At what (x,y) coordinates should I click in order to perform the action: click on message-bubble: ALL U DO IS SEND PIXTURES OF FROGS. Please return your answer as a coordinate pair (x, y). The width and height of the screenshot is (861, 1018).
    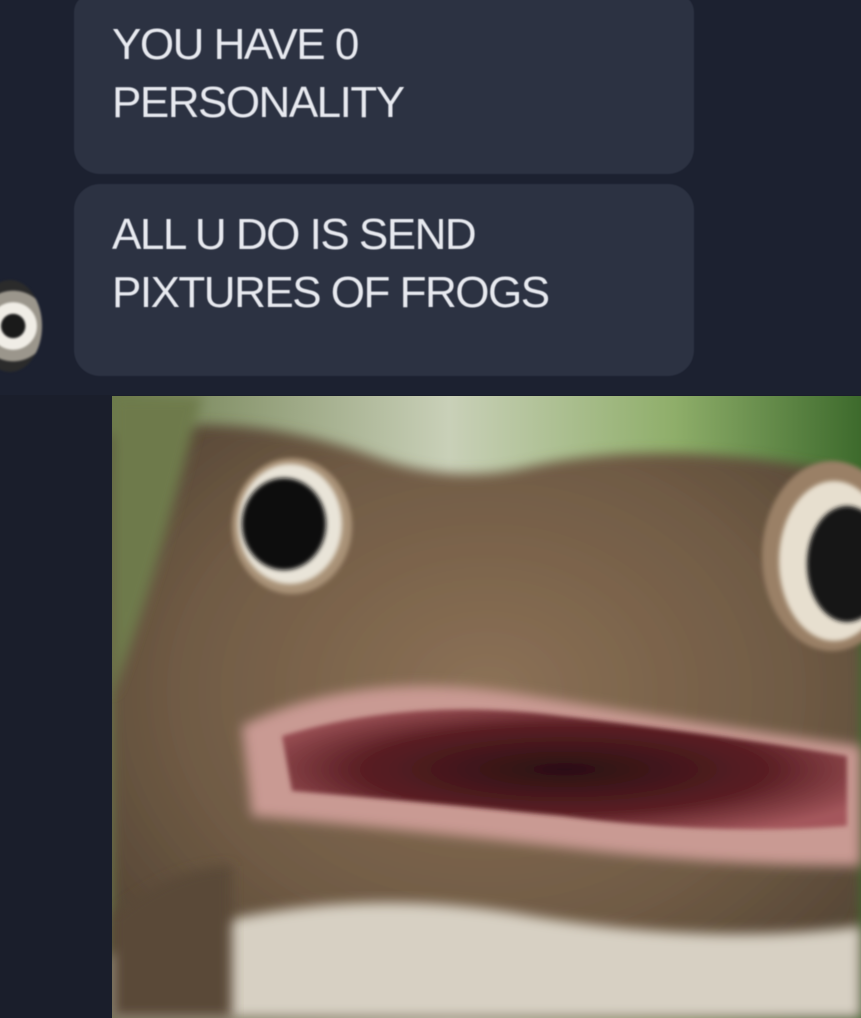
    Looking at the image, I should click on (384, 280).